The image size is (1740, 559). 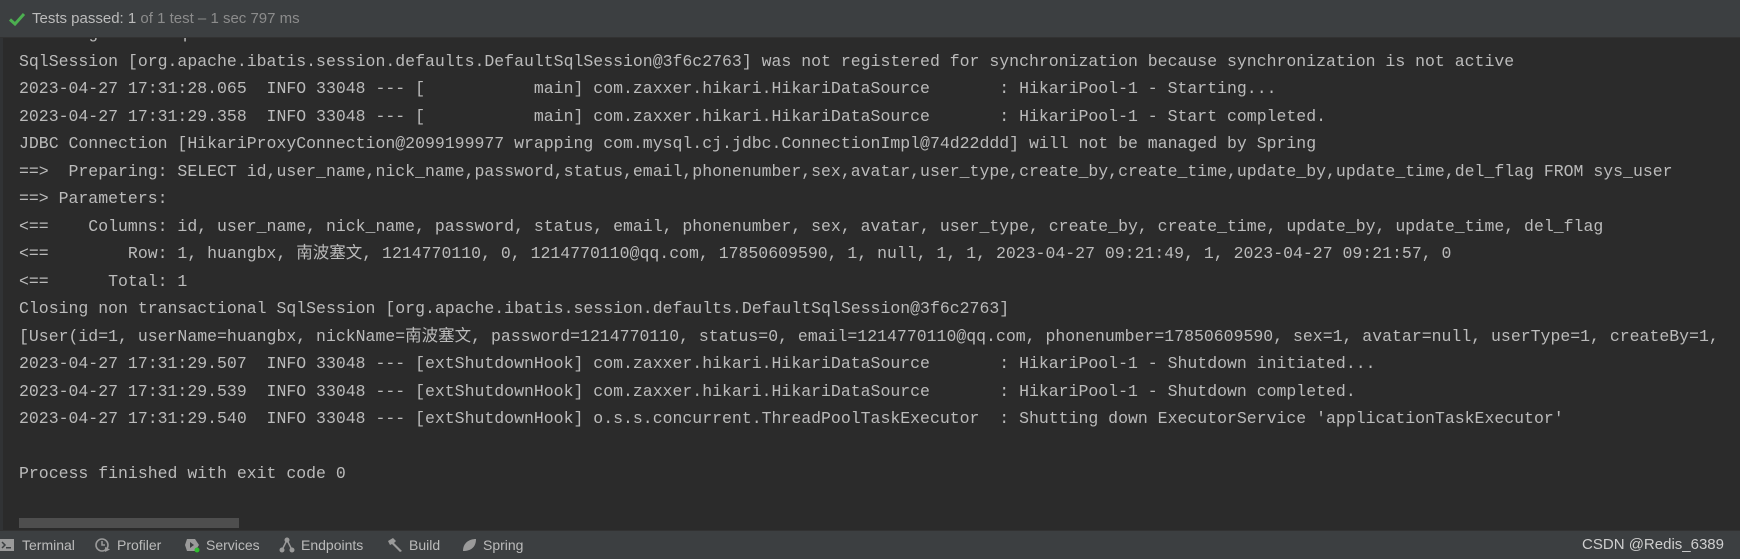 I want to click on tab-build: Build, so click(x=413, y=545).